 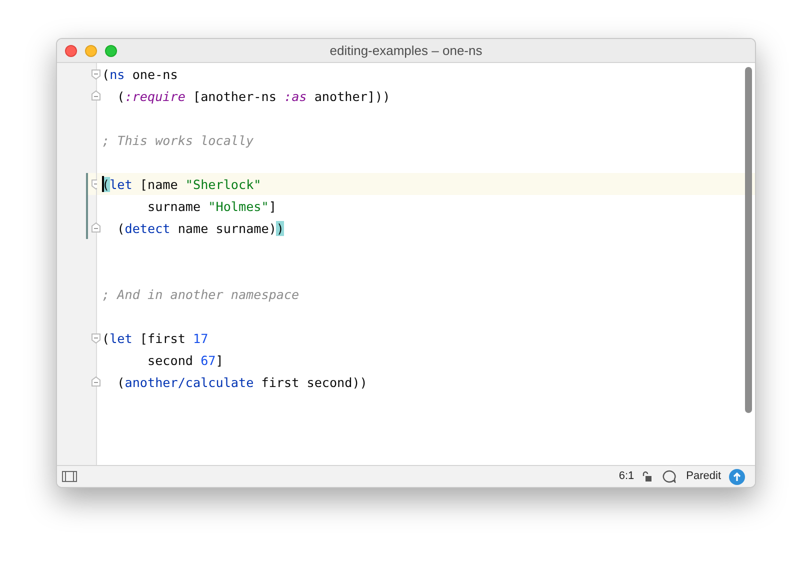 I want to click on code-line: (another/calculate first second)), so click(x=242, y=382).